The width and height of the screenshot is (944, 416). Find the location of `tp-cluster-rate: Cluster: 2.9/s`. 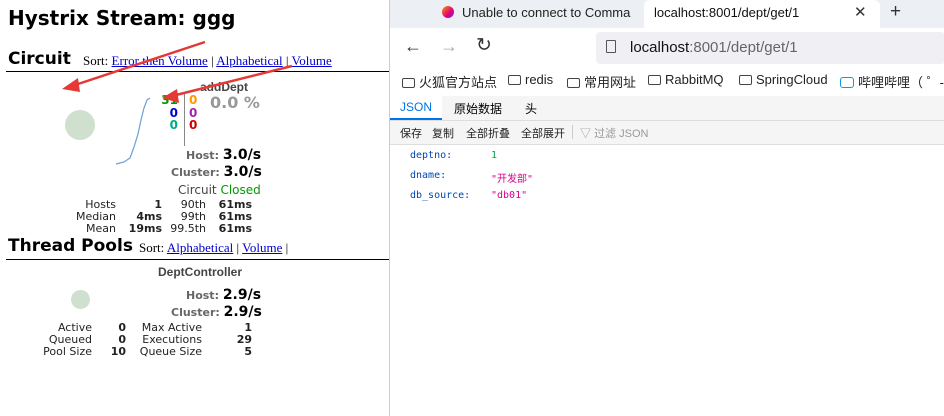

tp-cluster-rate: Cluster: 2.9/s is located at coordinates (216, 312).